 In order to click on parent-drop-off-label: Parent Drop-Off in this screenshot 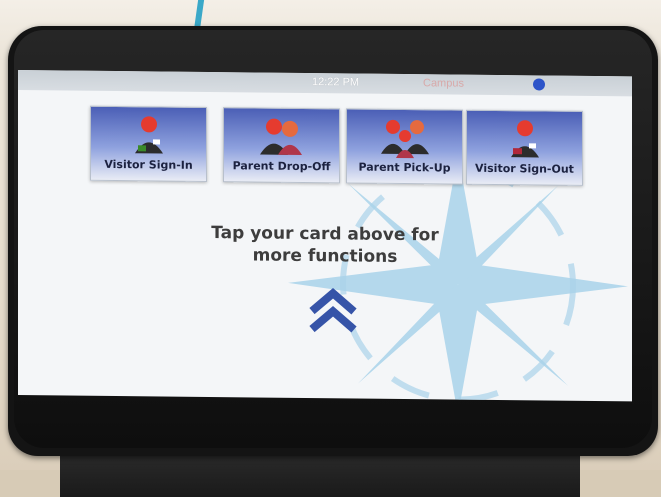, I will do `click(281, 166)`.